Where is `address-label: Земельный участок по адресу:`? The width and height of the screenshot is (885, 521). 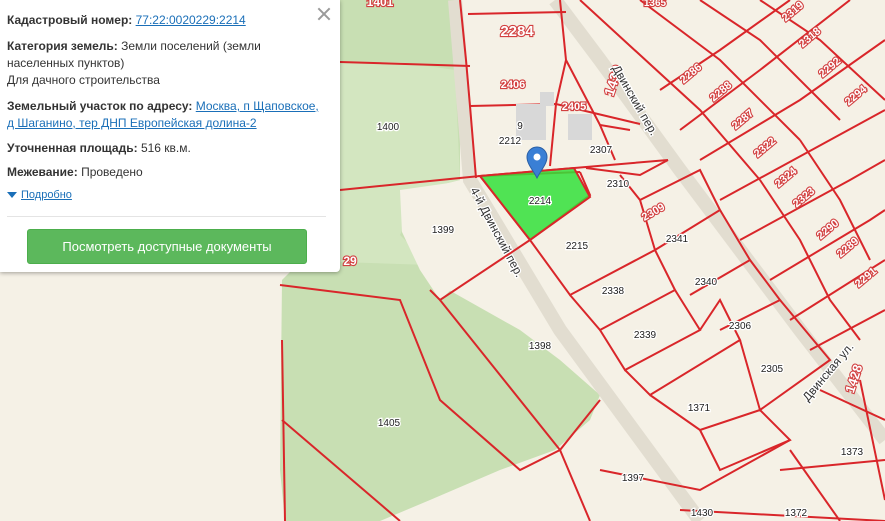 address-label: Земельный участок по адресу: is located at coordinates (100, 106).